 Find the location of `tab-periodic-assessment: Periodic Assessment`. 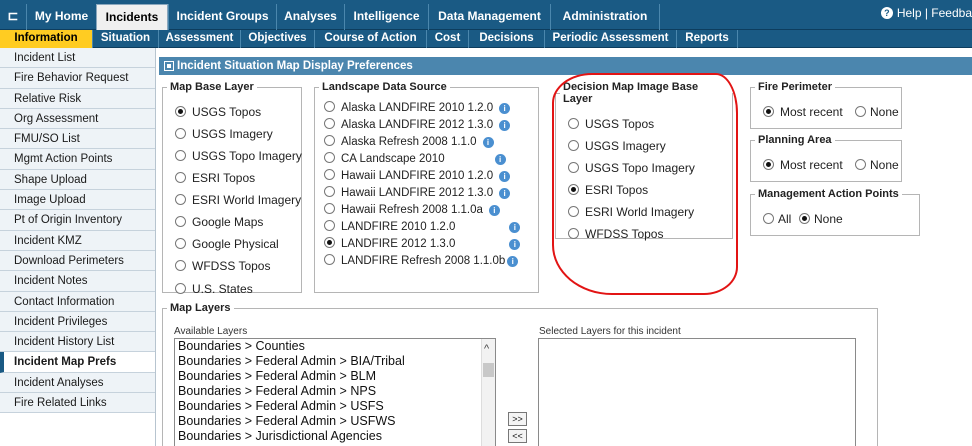

tab-periodic-assessment: Periodic Assessment is located at coordinates (610, 39).